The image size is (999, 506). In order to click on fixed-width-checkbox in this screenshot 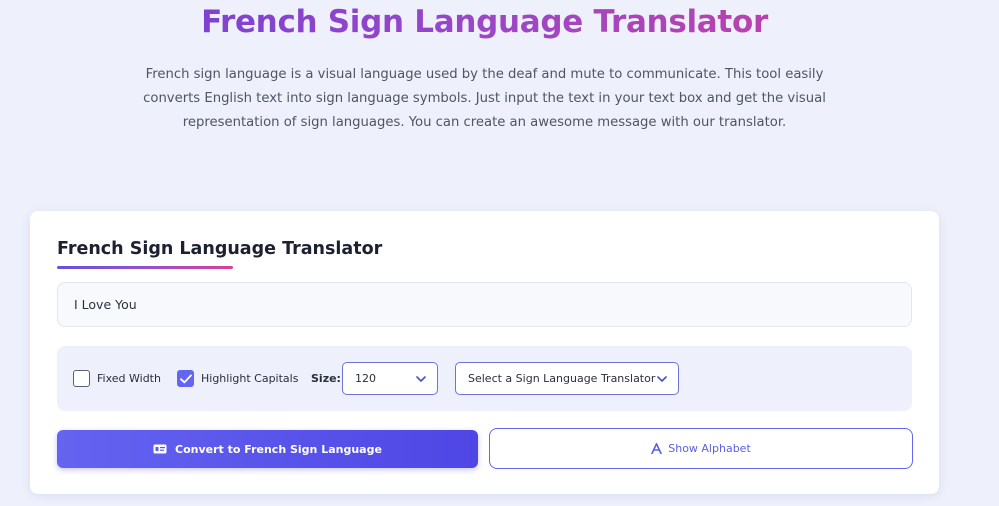, I will do `click(81, 378)`.